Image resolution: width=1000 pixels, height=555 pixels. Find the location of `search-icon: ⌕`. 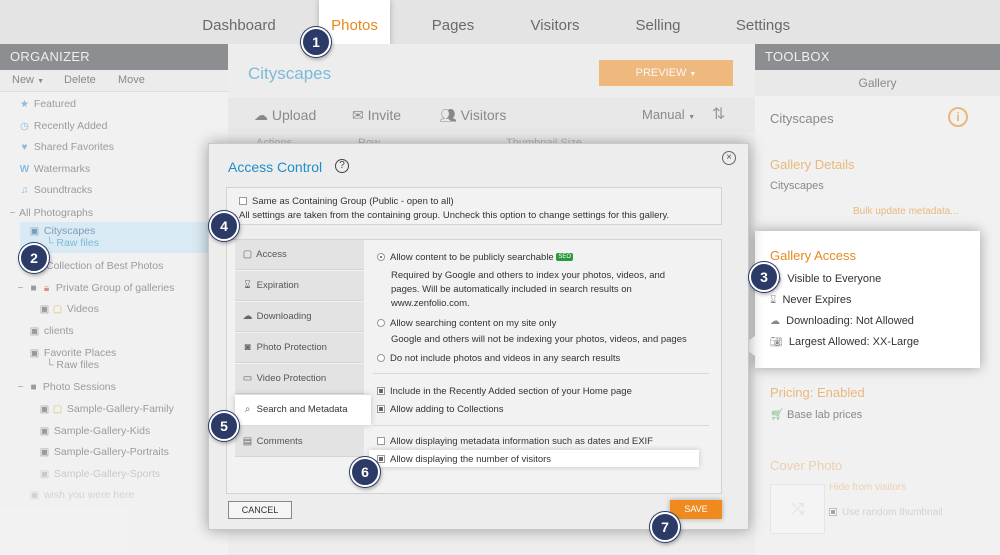

search-icon: ⌕ is located at coordinates (247, 409).